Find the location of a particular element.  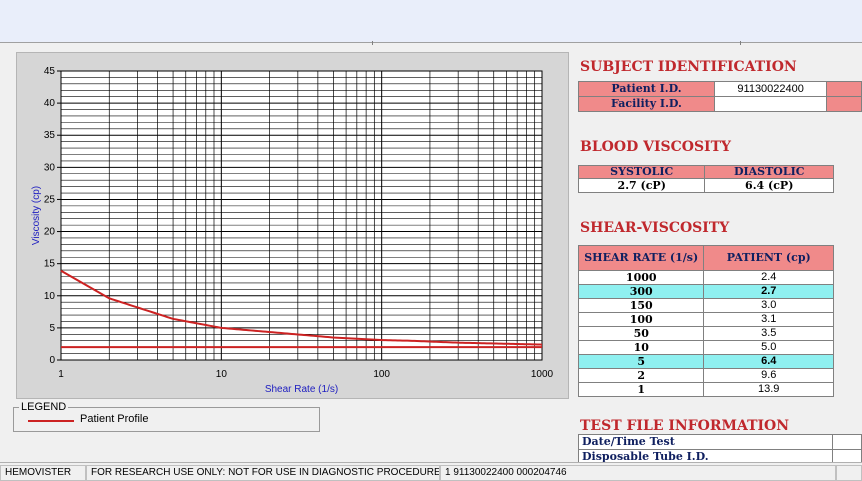

y-tick-label: 30 is located at coordinates (50, 167).